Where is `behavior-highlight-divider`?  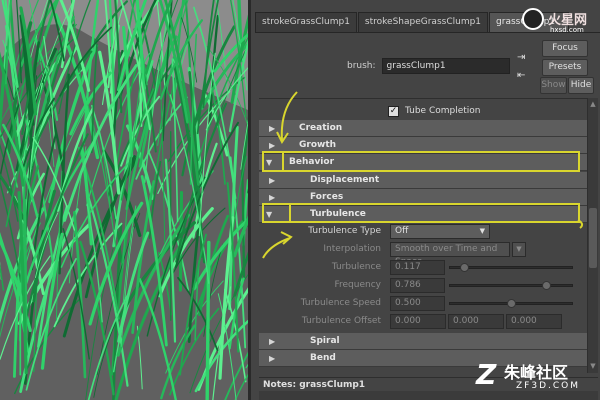 behavior-highlight-divider is located at coordinates (283, 161).